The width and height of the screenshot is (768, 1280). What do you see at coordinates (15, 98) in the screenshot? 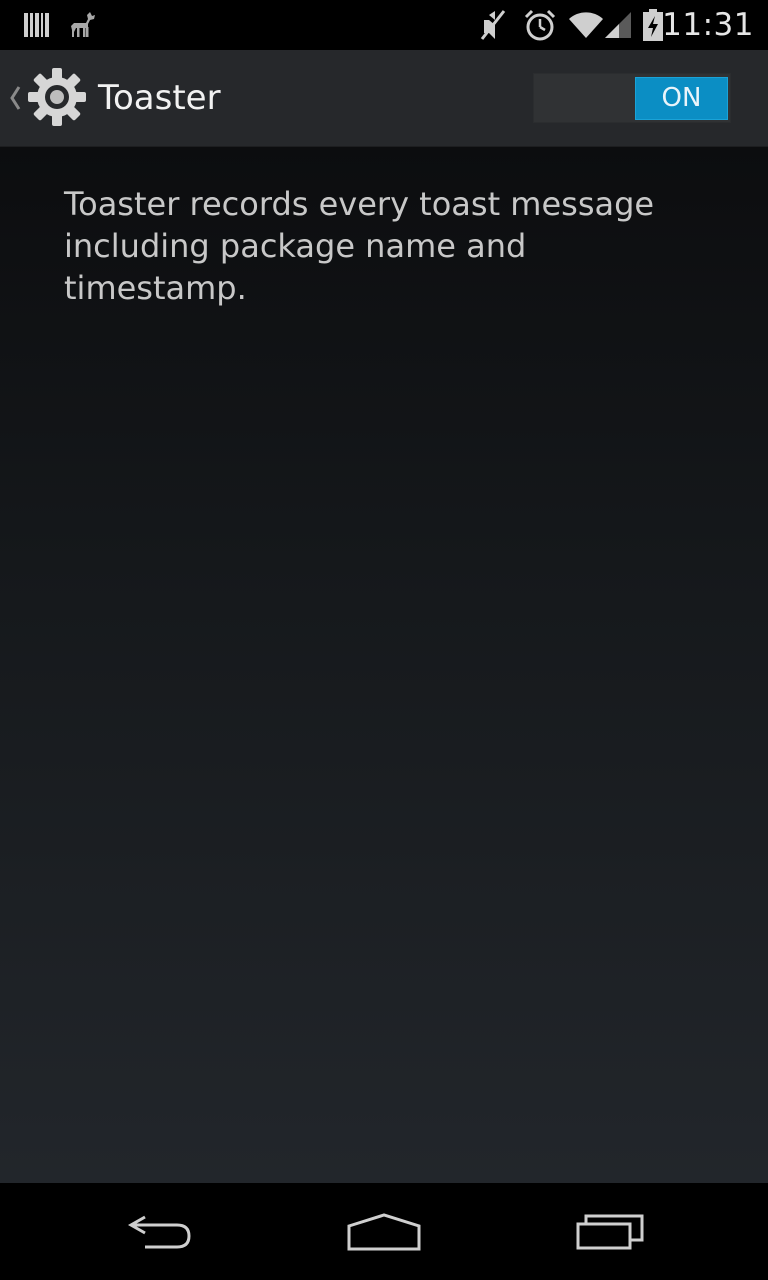
I see `chevron-left-icon` at bounding box center [15, 98].